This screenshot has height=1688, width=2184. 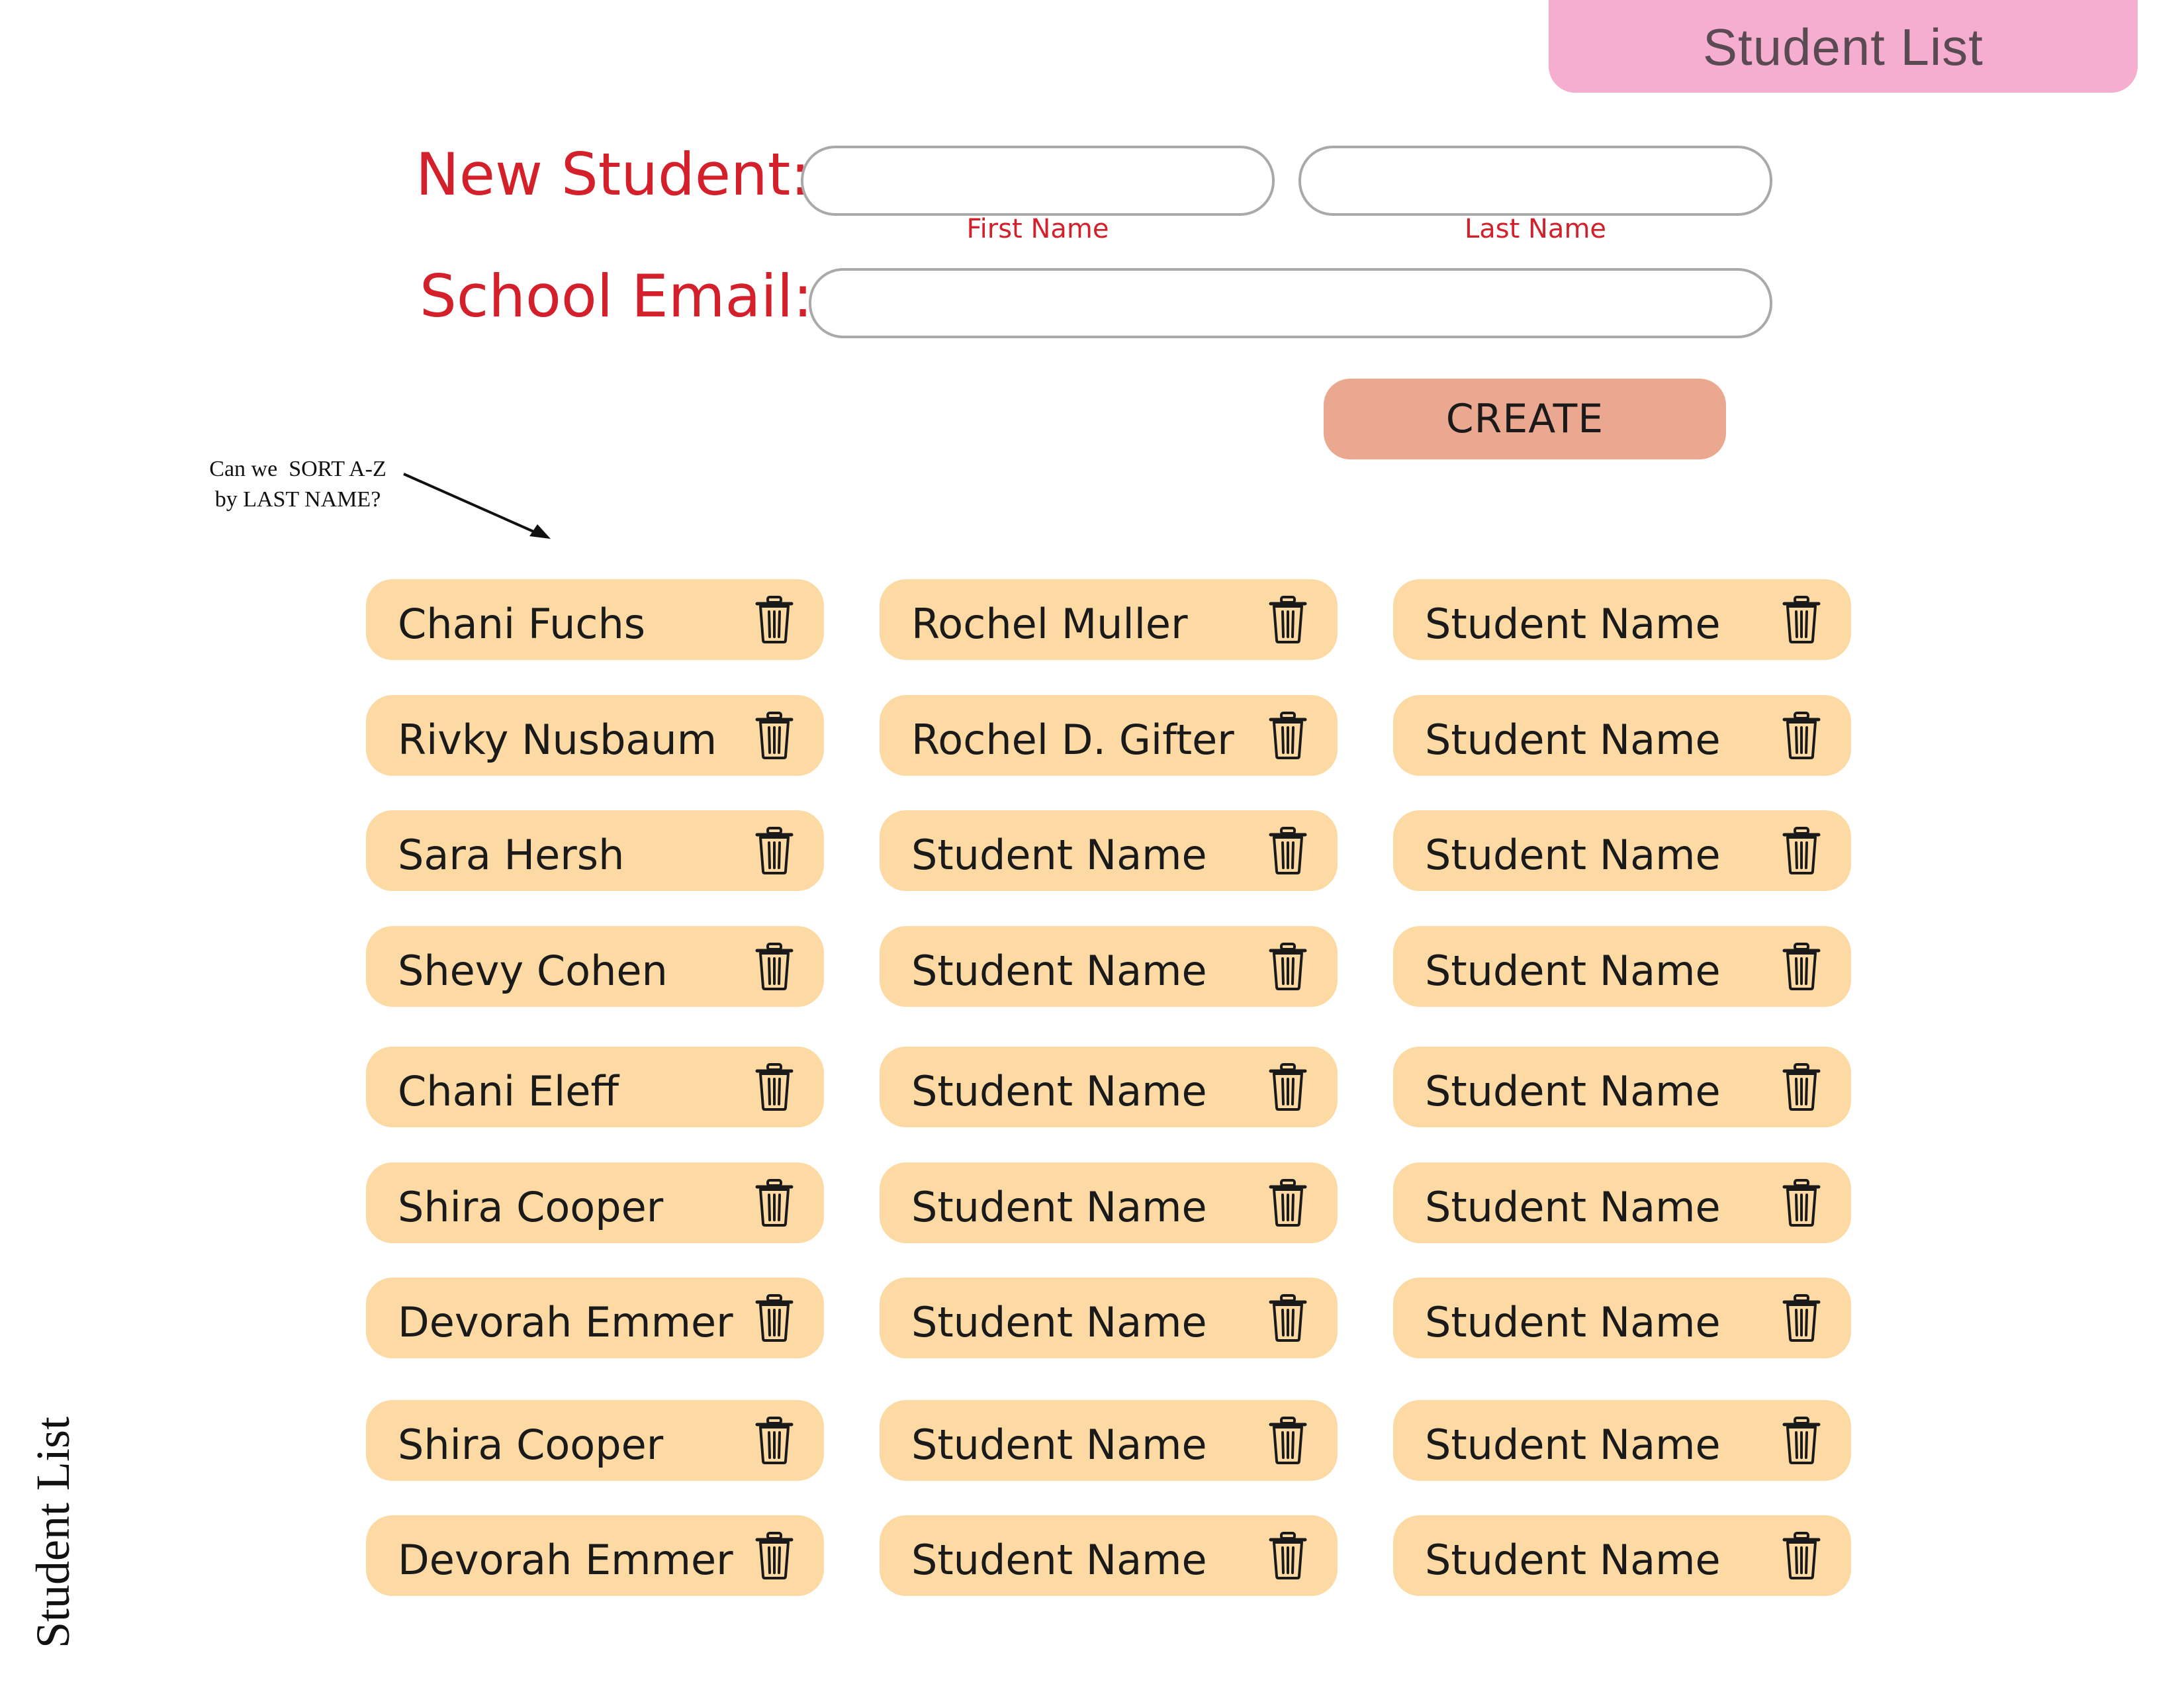 What do you see at coordinates (511, 855) in the screenshot?
I see `student-name: Sara Hersh` at bounding box center [511, 855].